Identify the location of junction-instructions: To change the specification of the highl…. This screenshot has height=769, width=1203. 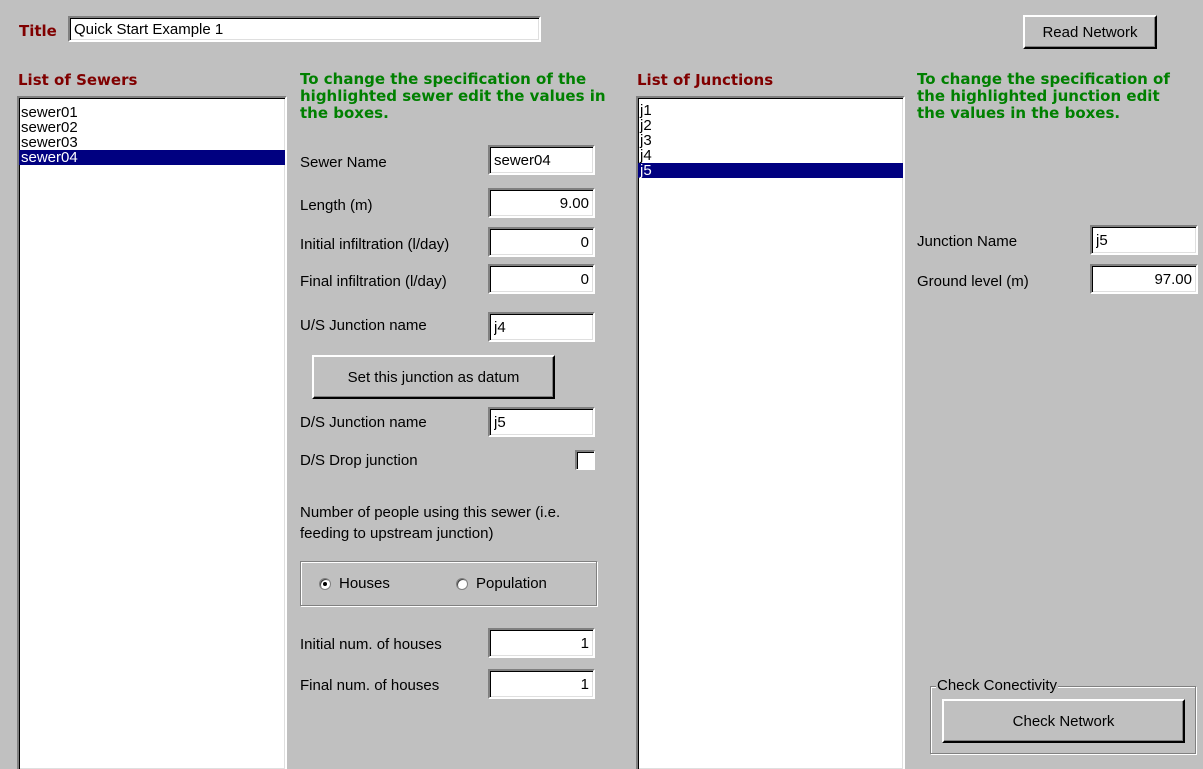
(1043, 96).